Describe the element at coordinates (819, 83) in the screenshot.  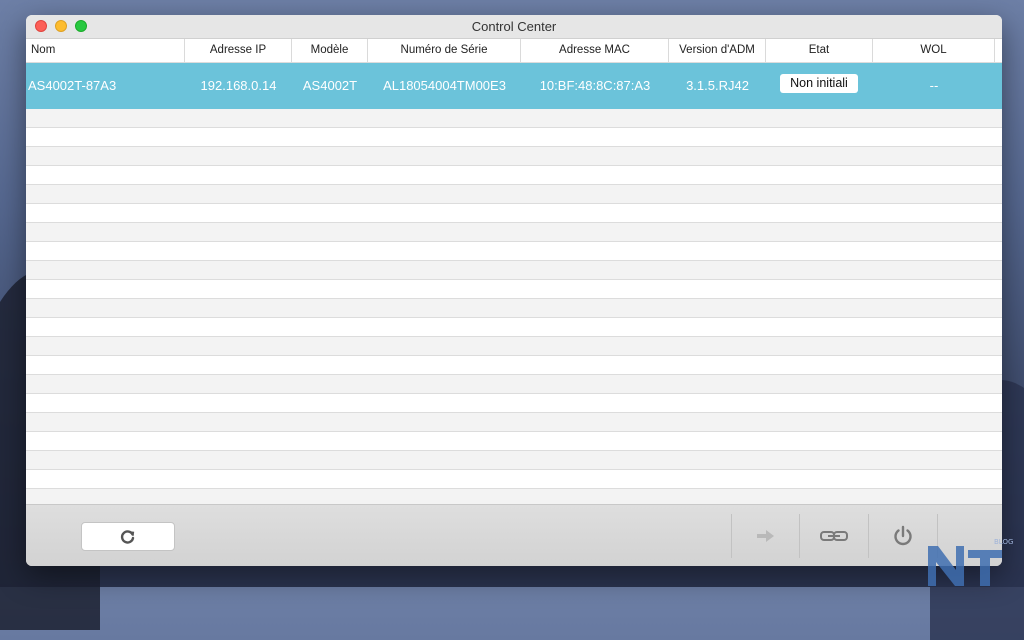
I see `status-badge: Non initiali` at that location.